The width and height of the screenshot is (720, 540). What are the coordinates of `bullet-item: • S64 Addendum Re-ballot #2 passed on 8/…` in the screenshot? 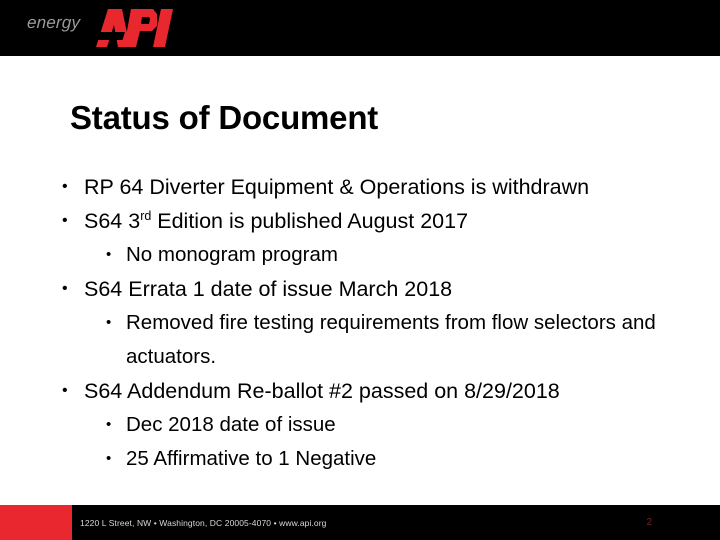 It's located at (362, 391).